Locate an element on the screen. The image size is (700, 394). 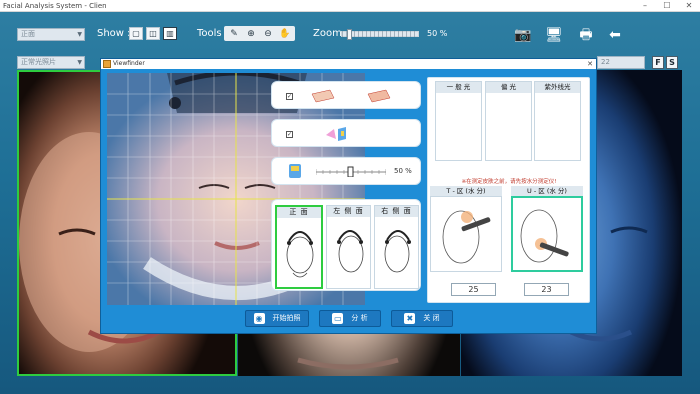
t-zone-sketch-icon is located at coordinates (466, 237).